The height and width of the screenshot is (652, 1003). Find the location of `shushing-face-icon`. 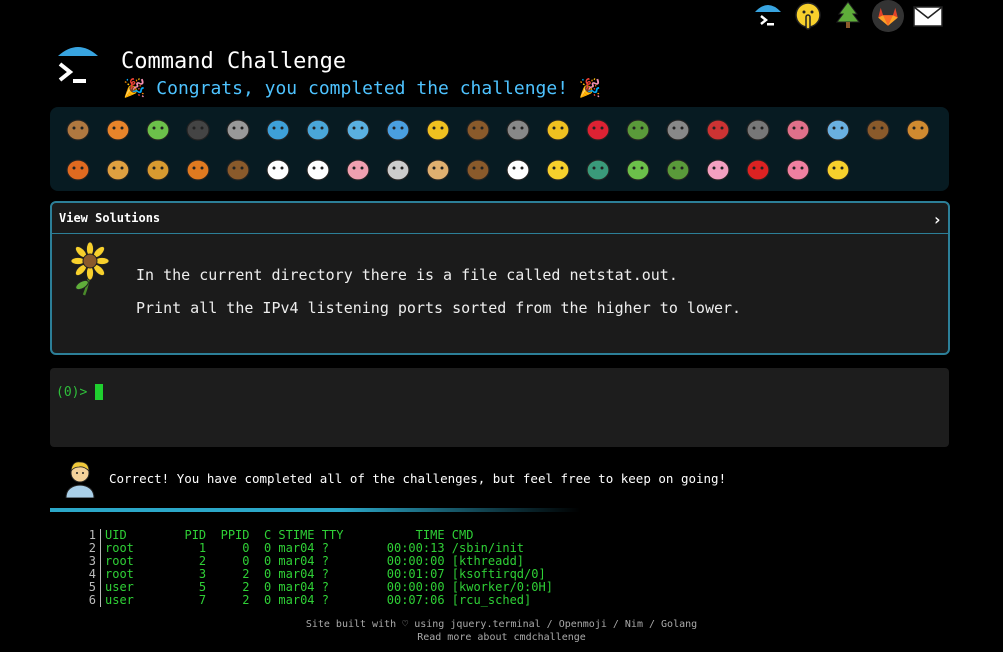

shushing-face-icon is located at coordinates (808, 16).